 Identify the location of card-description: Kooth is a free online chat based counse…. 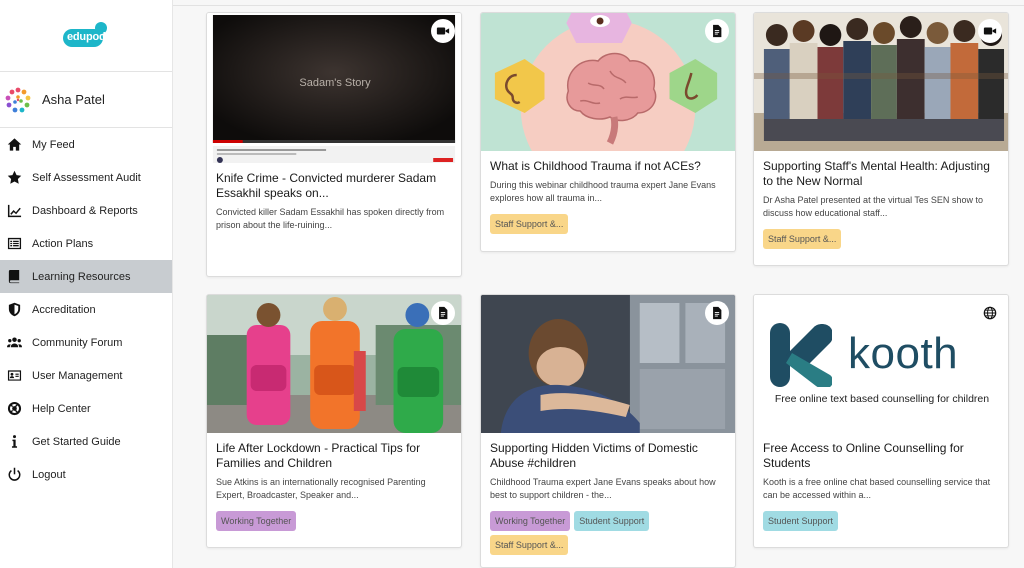
(877, 488).